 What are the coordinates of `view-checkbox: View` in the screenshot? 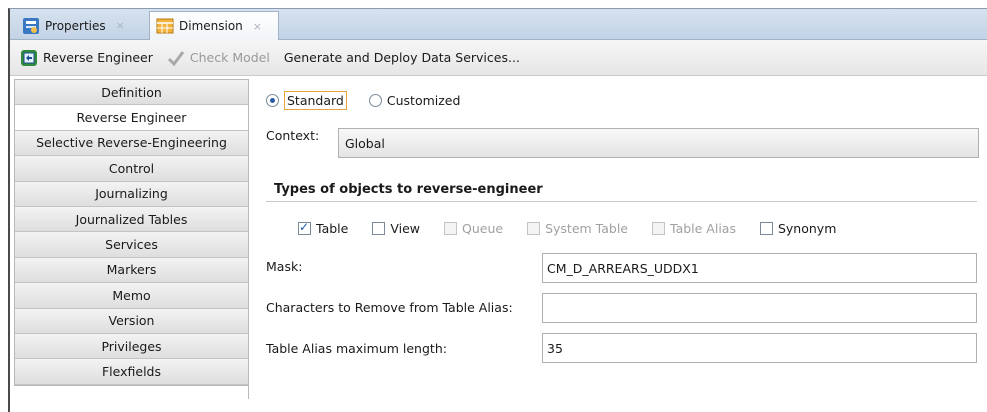 It's located at (396, 228).